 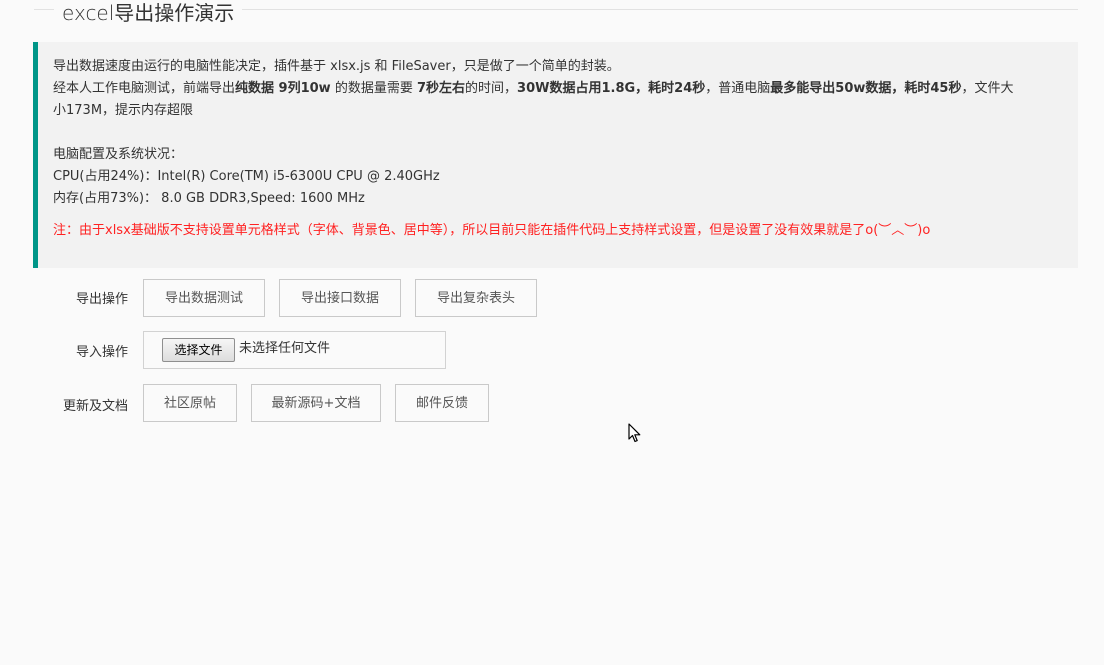 What do you see at coordinates (204, 298) in the screenshot?
I see `export-test-button: 导出数据测试` at bounding box center [204, 298].